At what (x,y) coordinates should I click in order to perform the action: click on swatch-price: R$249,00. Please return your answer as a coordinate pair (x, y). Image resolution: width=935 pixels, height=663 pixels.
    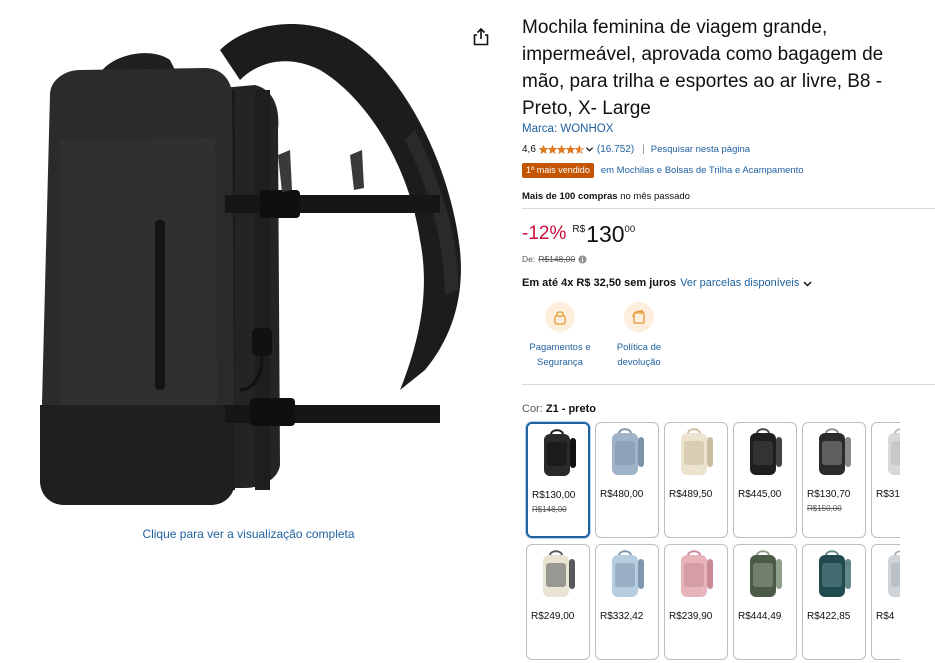
    Looking at the image, I should click on (553, 616).